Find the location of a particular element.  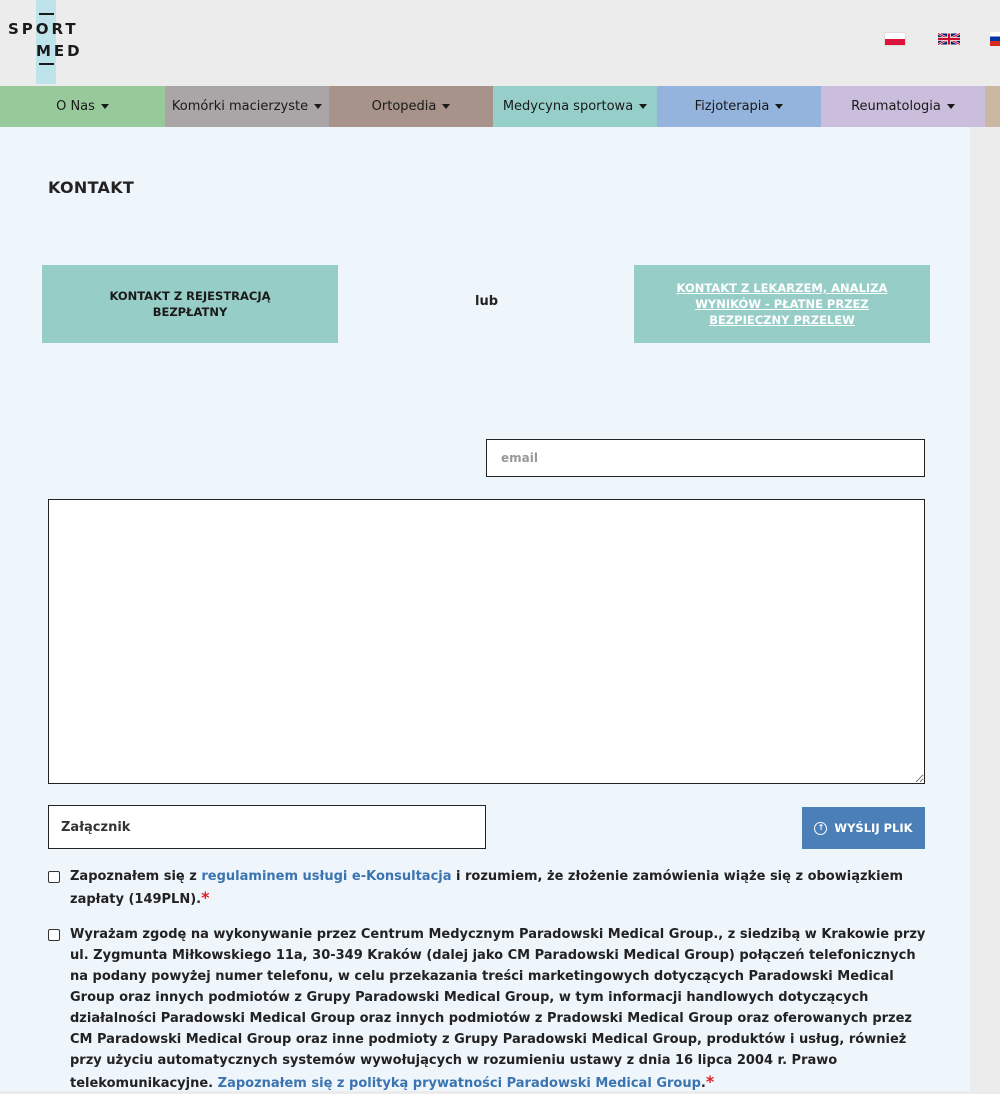

nav-item-o-nas: O Nas is located at coordinates (82, 106).